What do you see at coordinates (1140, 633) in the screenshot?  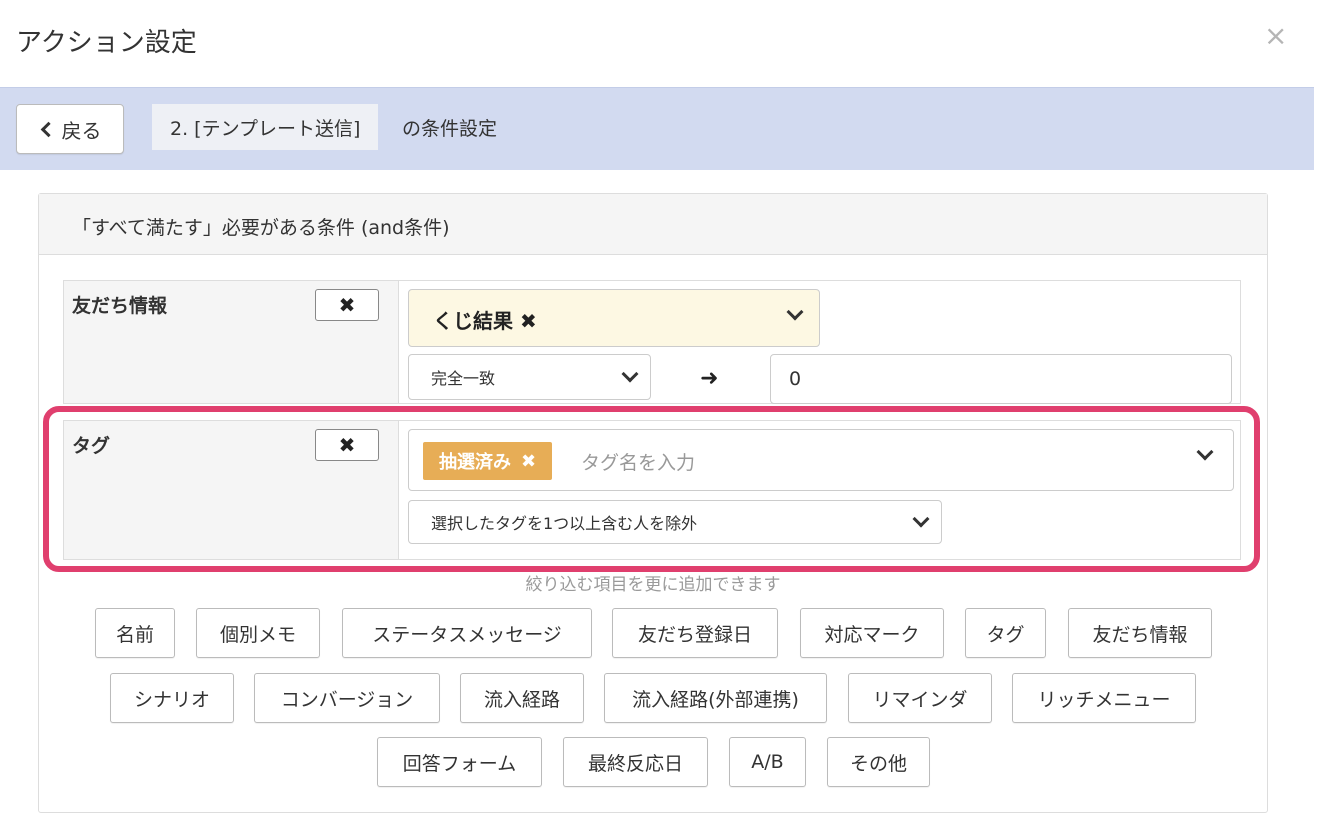 I see `filter-button-friend-info: 友だち情報` at bounding box center [1140, 633].